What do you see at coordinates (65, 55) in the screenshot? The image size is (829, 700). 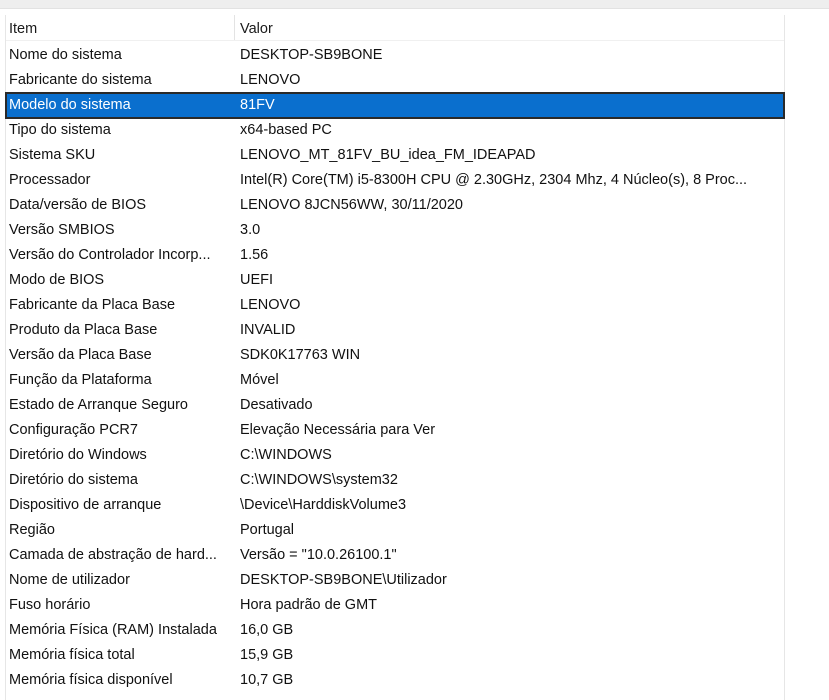 I see `row-item-name: Nome do sistema` at bounding box center [65, 55].